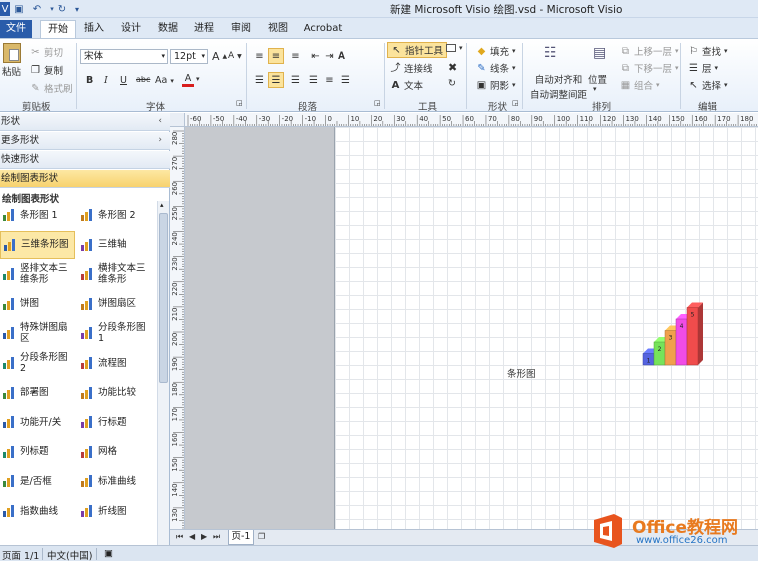 The width and height of the screenshot is (758, 561). What do you see at coordinates (85, 179) in the screenshot?
I see `active-stencil-item: 绘制图表形状` at bounding box center [85, 179].